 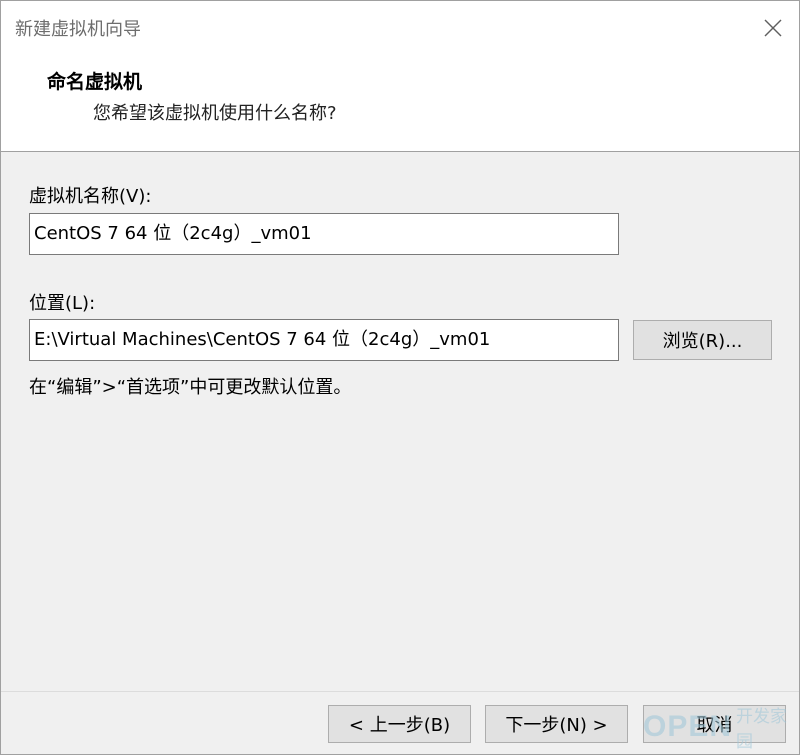 I want to click on default-location-hint: 在“编辑”>“首选项”中可更改默认位置。, so click(x=190, y=387).